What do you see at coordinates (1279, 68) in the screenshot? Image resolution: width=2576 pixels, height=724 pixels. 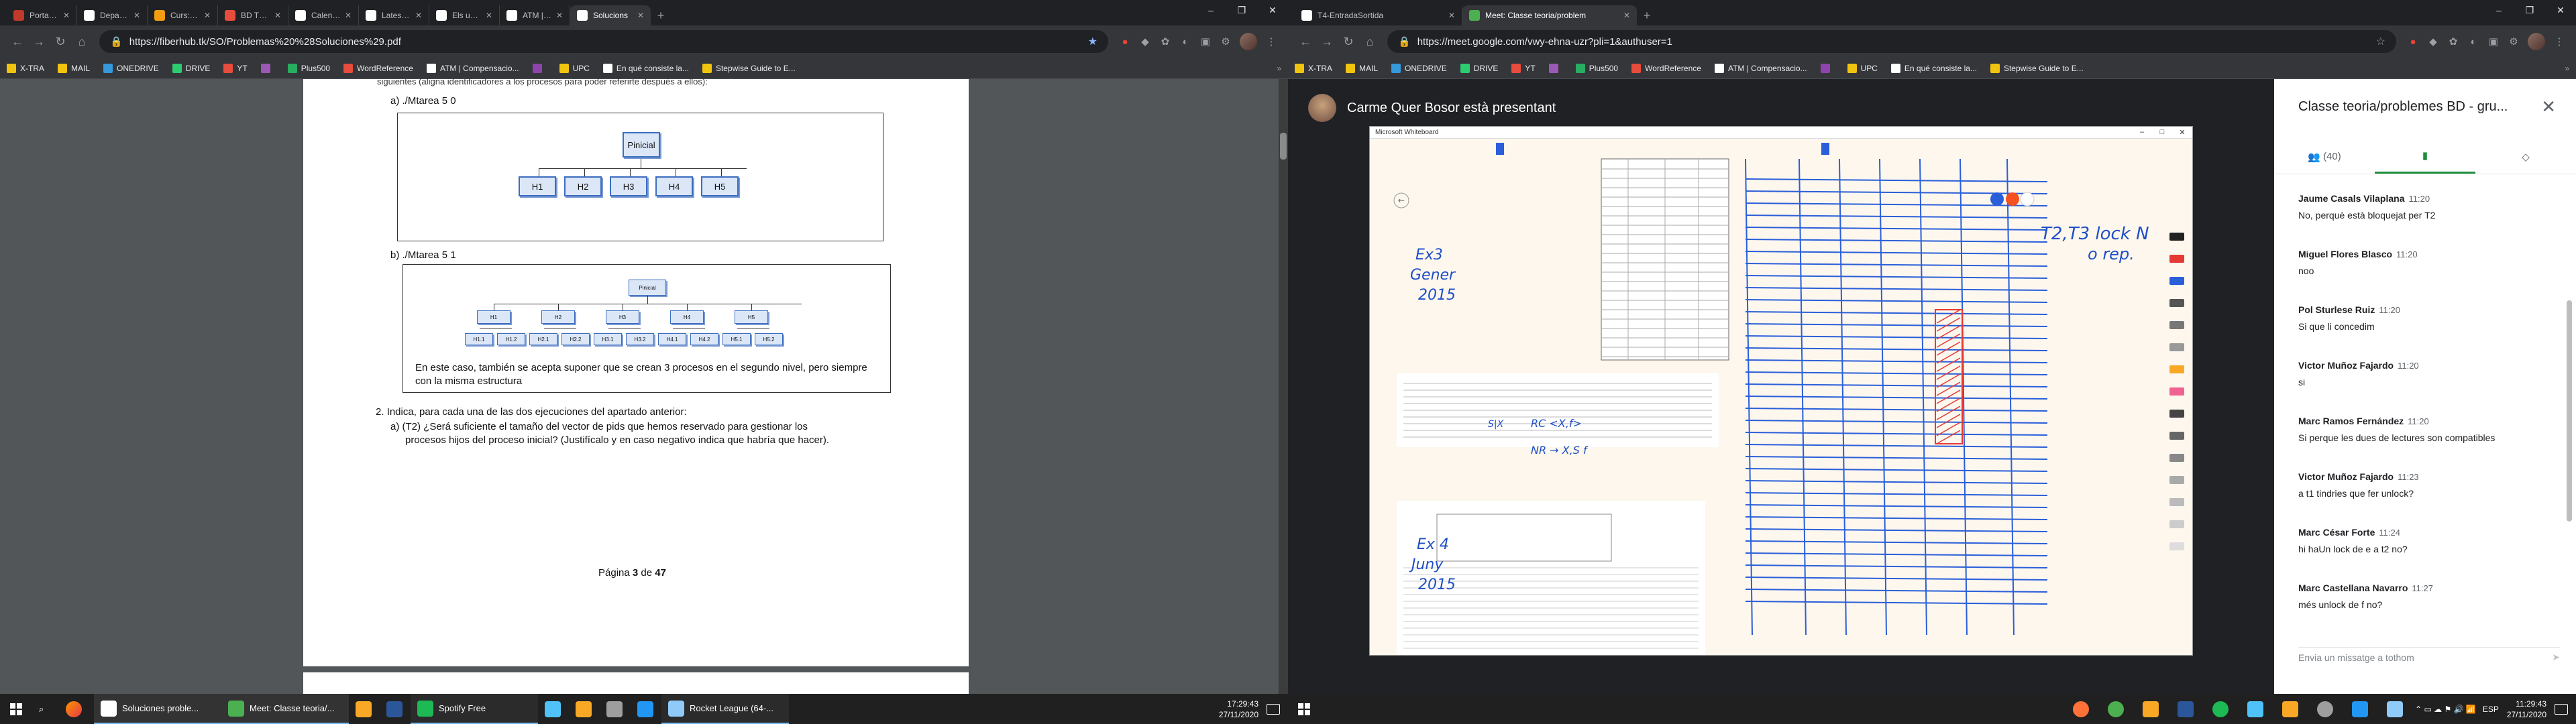 I see `more-bookmarks-icon: »` at bounding box center [1279, 68].